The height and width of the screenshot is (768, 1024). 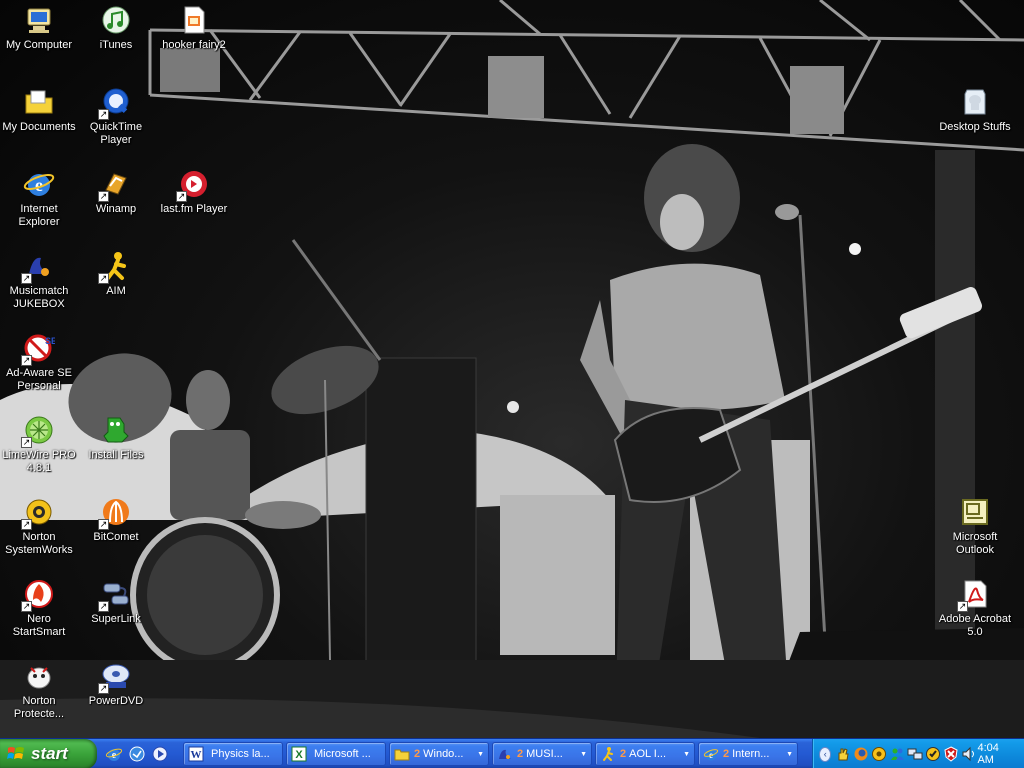 I want to click on desktop-icon-norton-systemworks: ↗ Norton SystemWorks, so click(x=39, y=526).